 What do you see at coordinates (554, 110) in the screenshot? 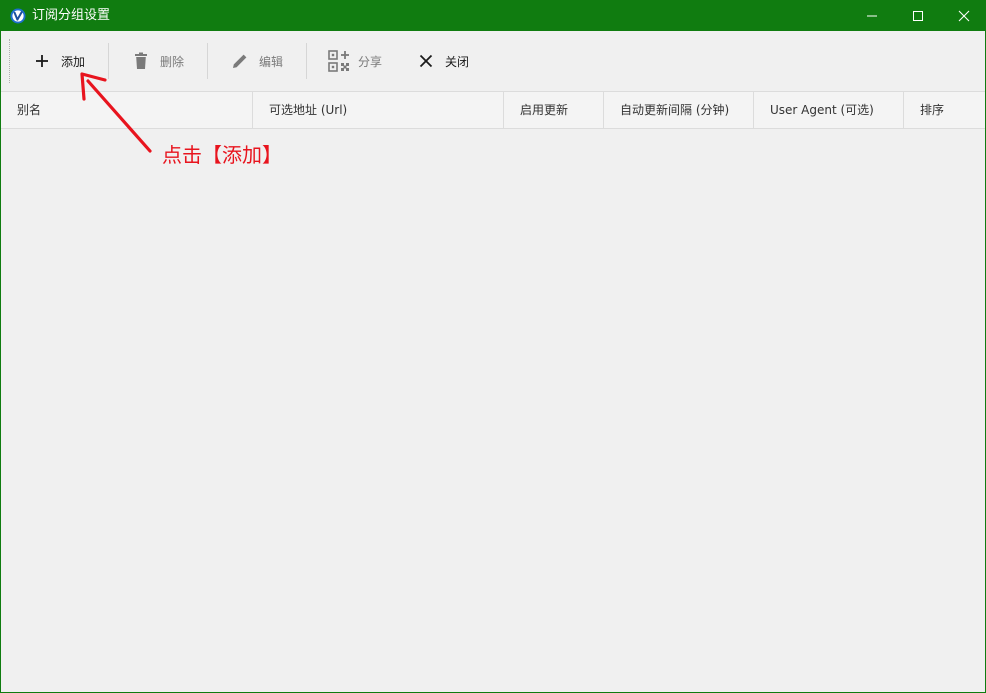
I see `column-header-enable-update: 启用更新` at bounding box center [554, 110].